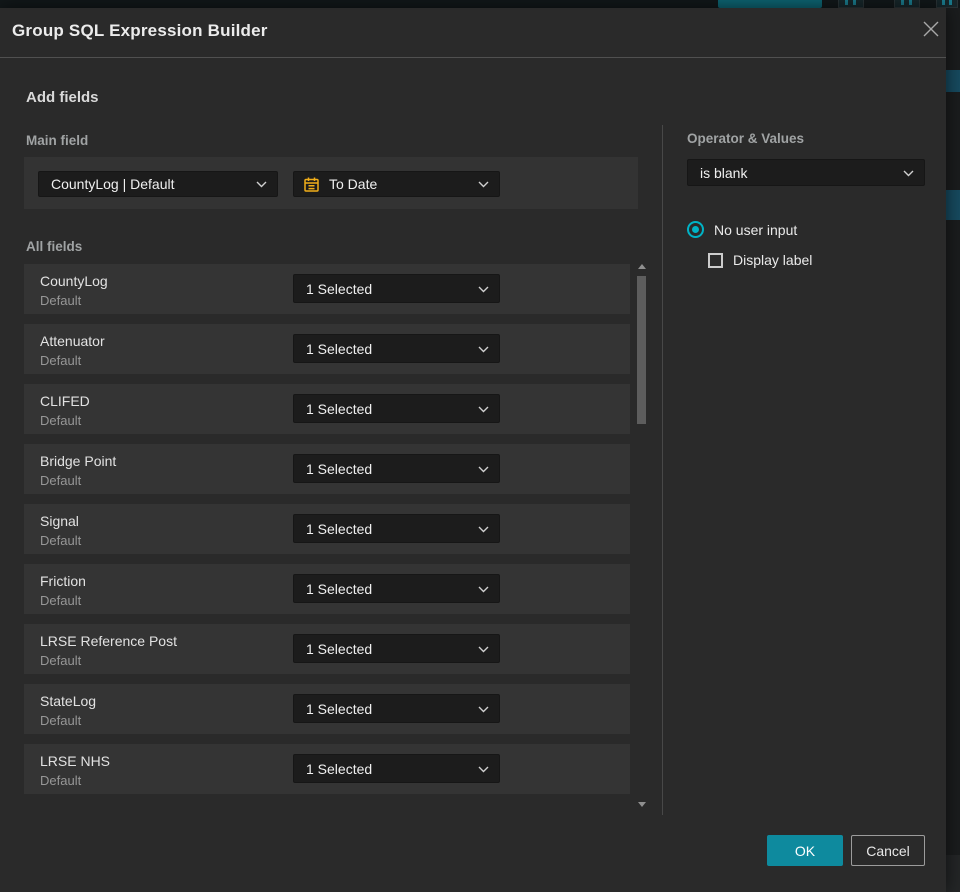 The height and width of the screenshot is (892, 960). Describe the element at coordinates (65, 401) in the screenshot. I see `field-name: CLIFED` at that location.